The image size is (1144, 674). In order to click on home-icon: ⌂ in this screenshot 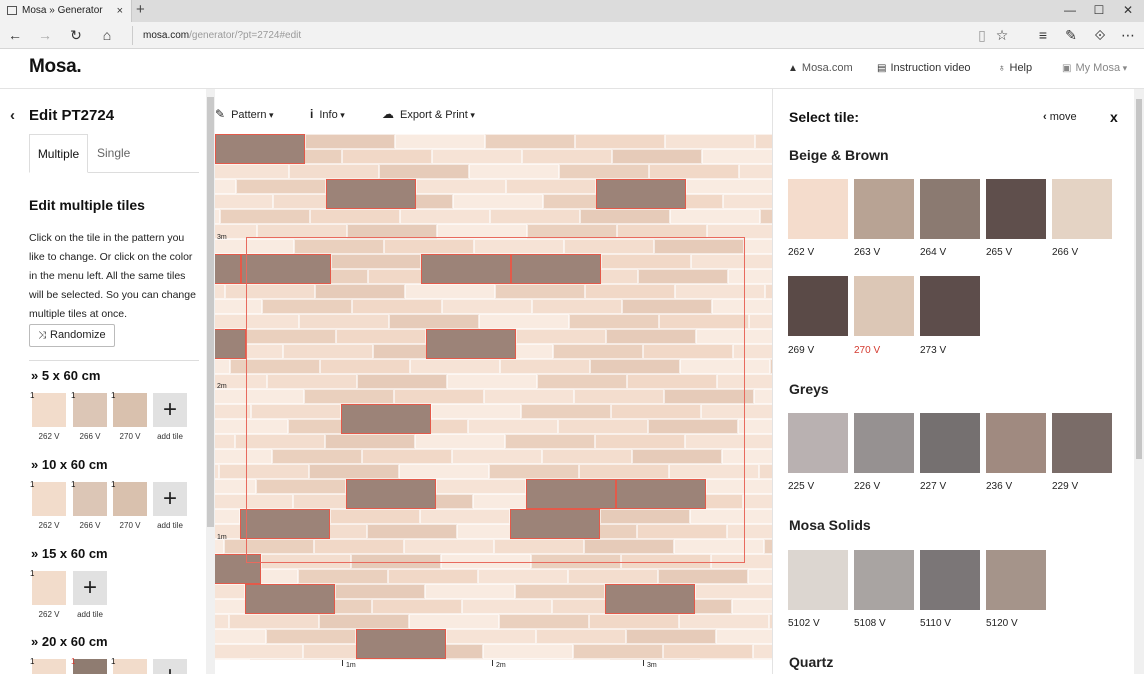, I will do `click(107, 35)`.